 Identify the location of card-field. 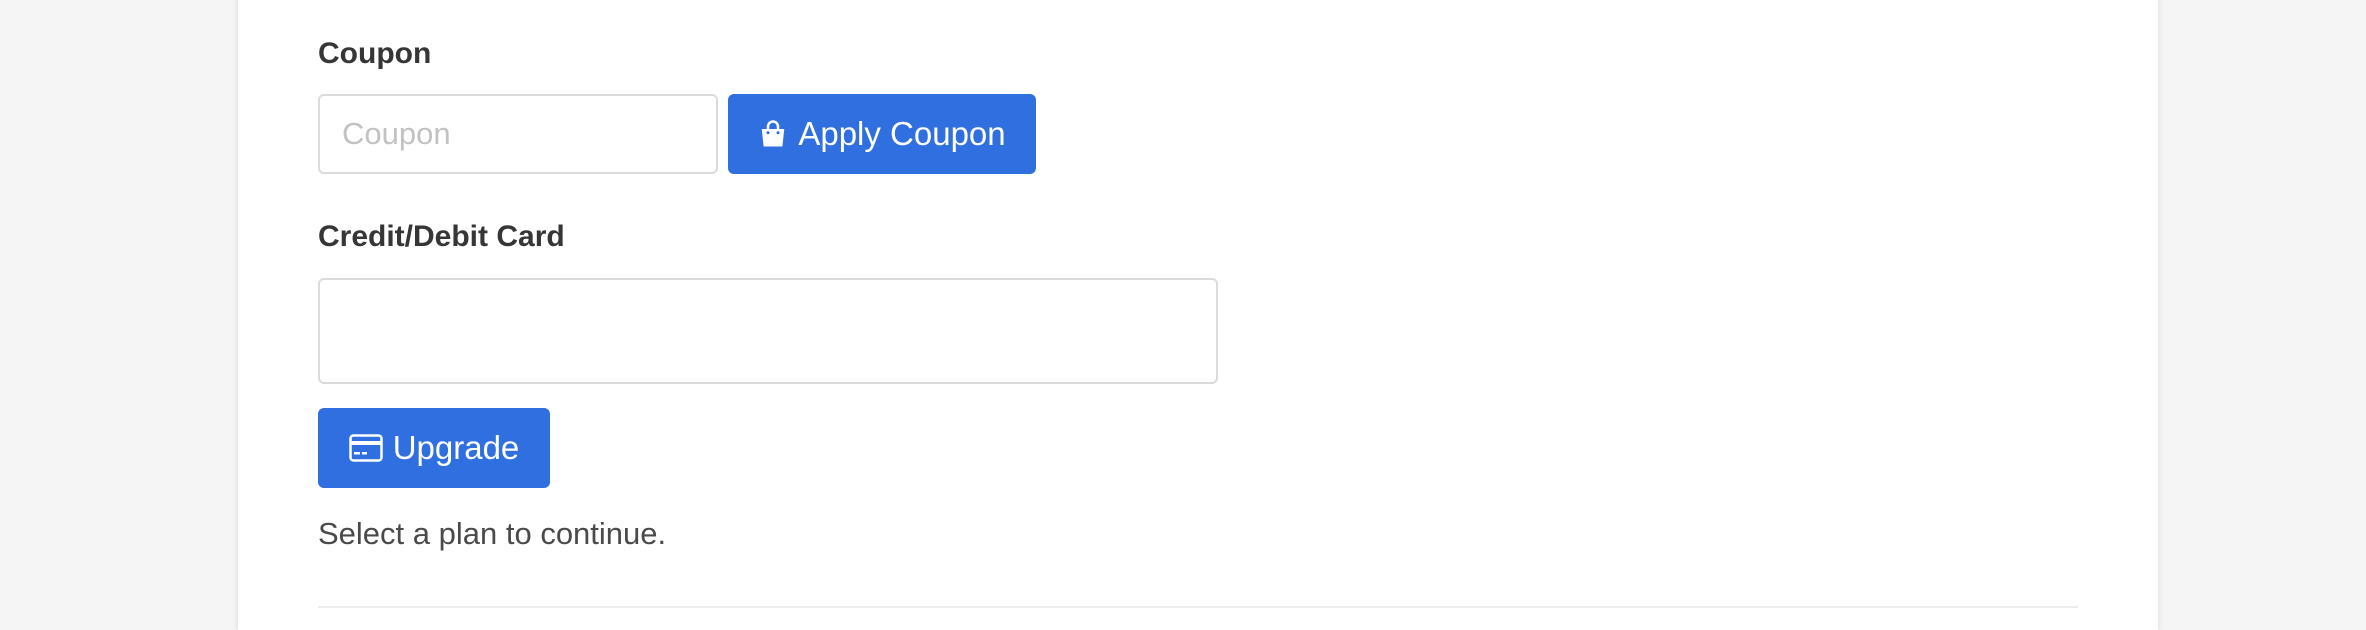
(768, 331).